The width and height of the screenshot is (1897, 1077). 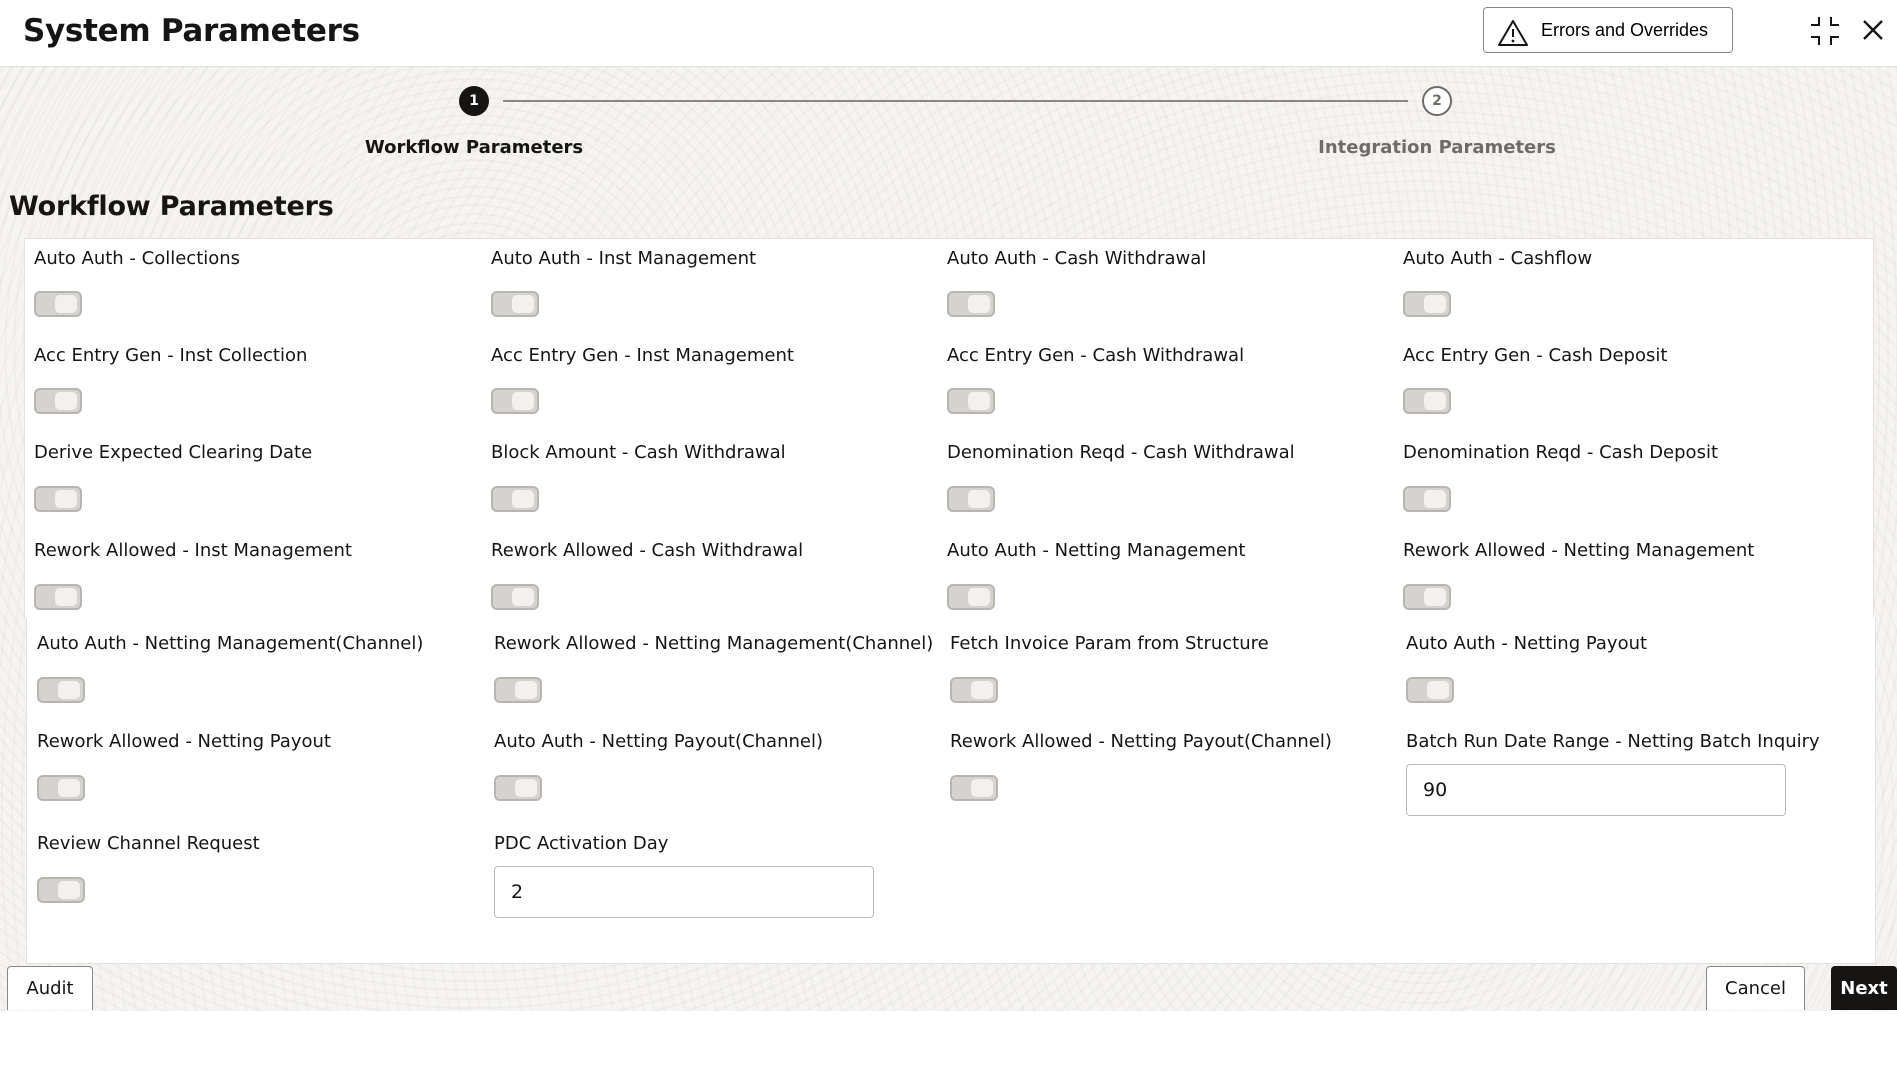 What do you see at coordinates (58, 499) in the screenshot?
I see `derive-expected-clearing-date-toggle` at bounding box center [58, 499].